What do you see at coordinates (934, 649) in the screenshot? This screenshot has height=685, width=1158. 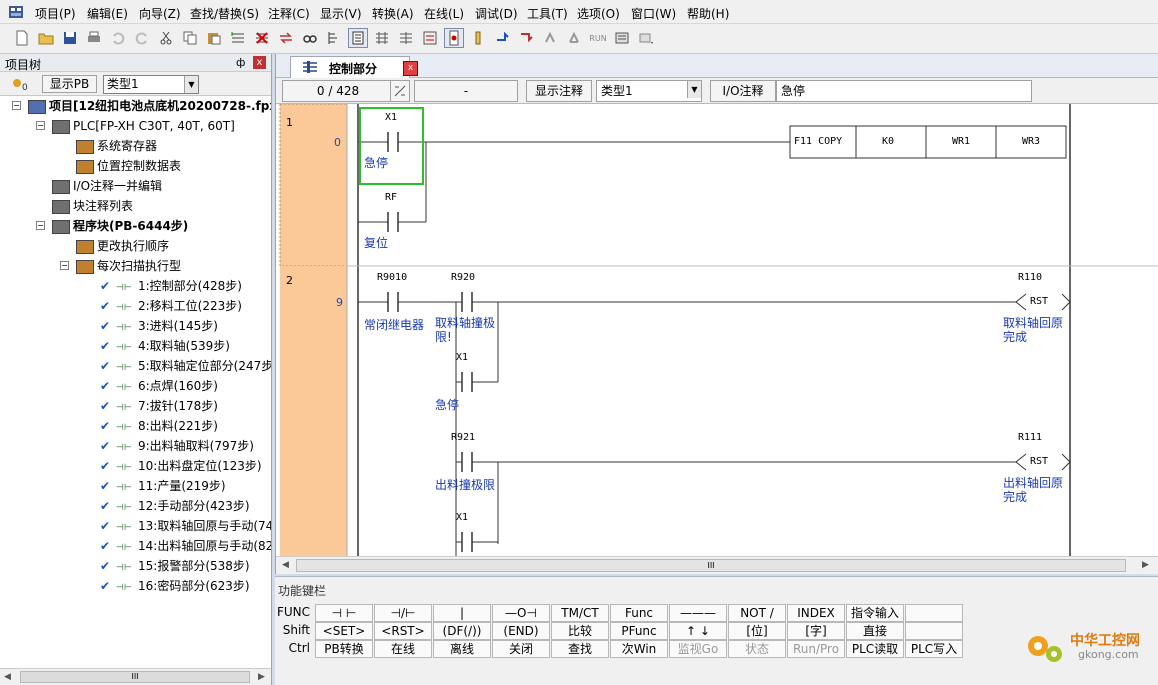 I see `function-key: PLC写入` at bounding box center [934, 649].